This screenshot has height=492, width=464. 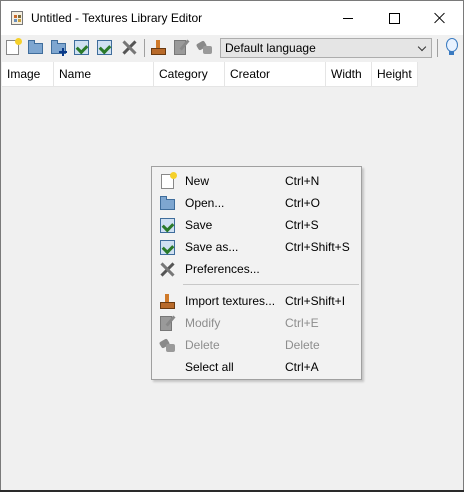 I want to click on column-header-width: Width, so click(x=349, y=74).